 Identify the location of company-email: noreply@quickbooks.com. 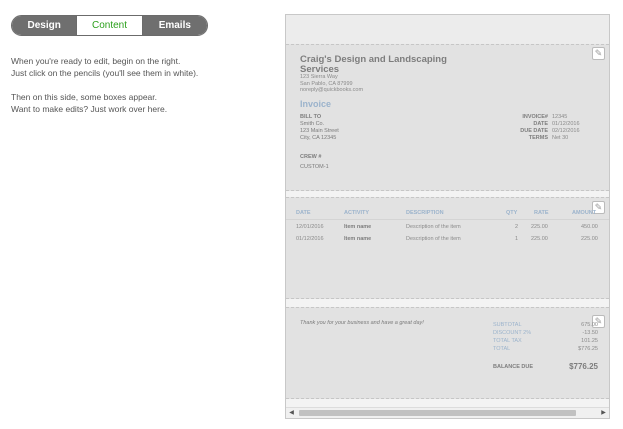
(332, 90).